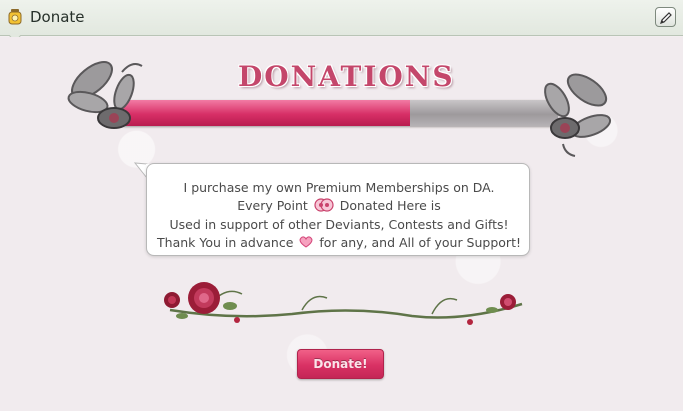 This screenshot has width=683, height=411. I want to click on donation-progress-bar, so click(340, 113).